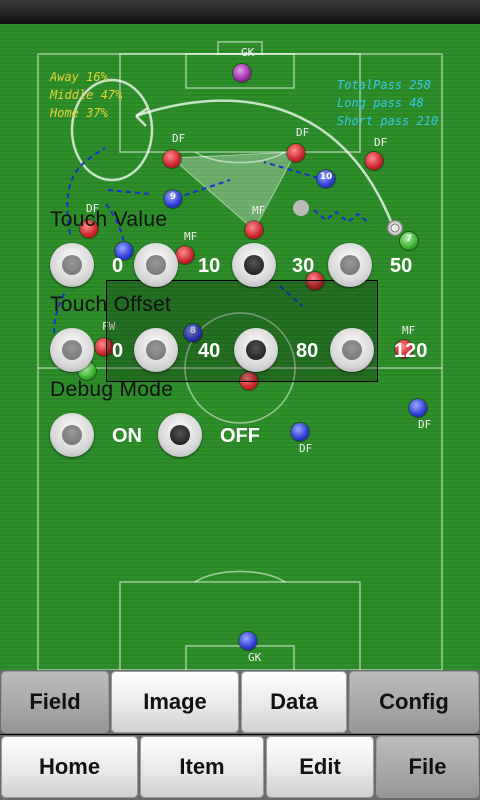 The height and width of the screenshot is (800, 480). Describe the element at coordinates (240, 436) in the screenshot. I see `debug-mode-option-off: OFF` at that location.